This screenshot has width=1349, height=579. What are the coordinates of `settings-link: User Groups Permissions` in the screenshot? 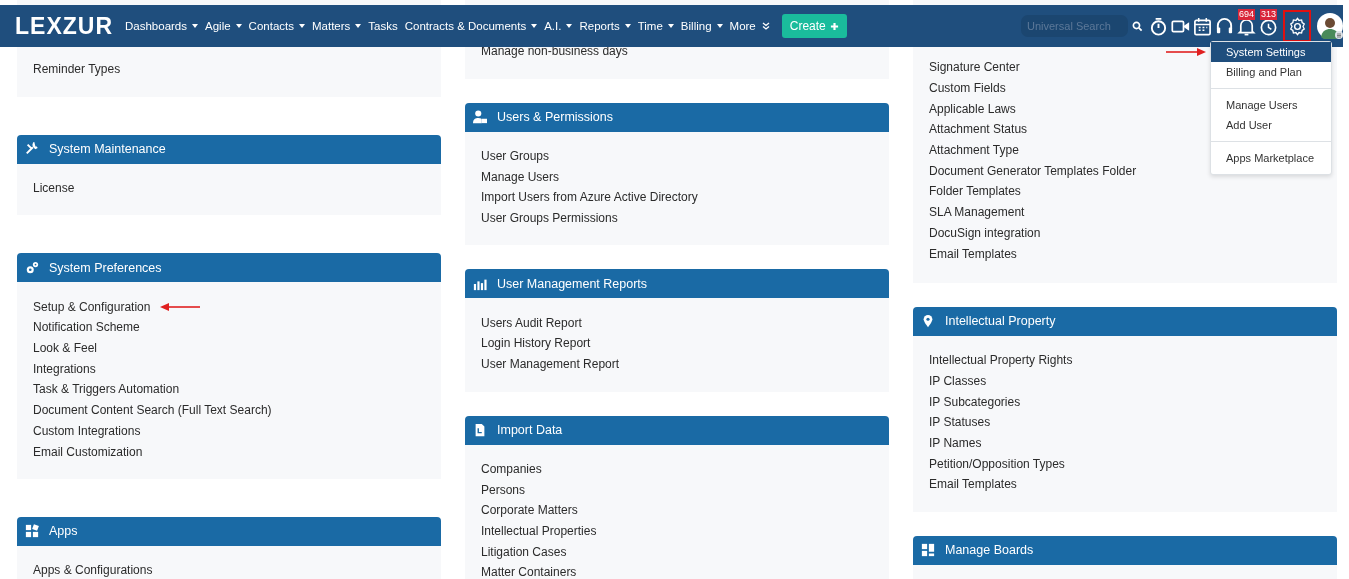 It's located at (549, 218).